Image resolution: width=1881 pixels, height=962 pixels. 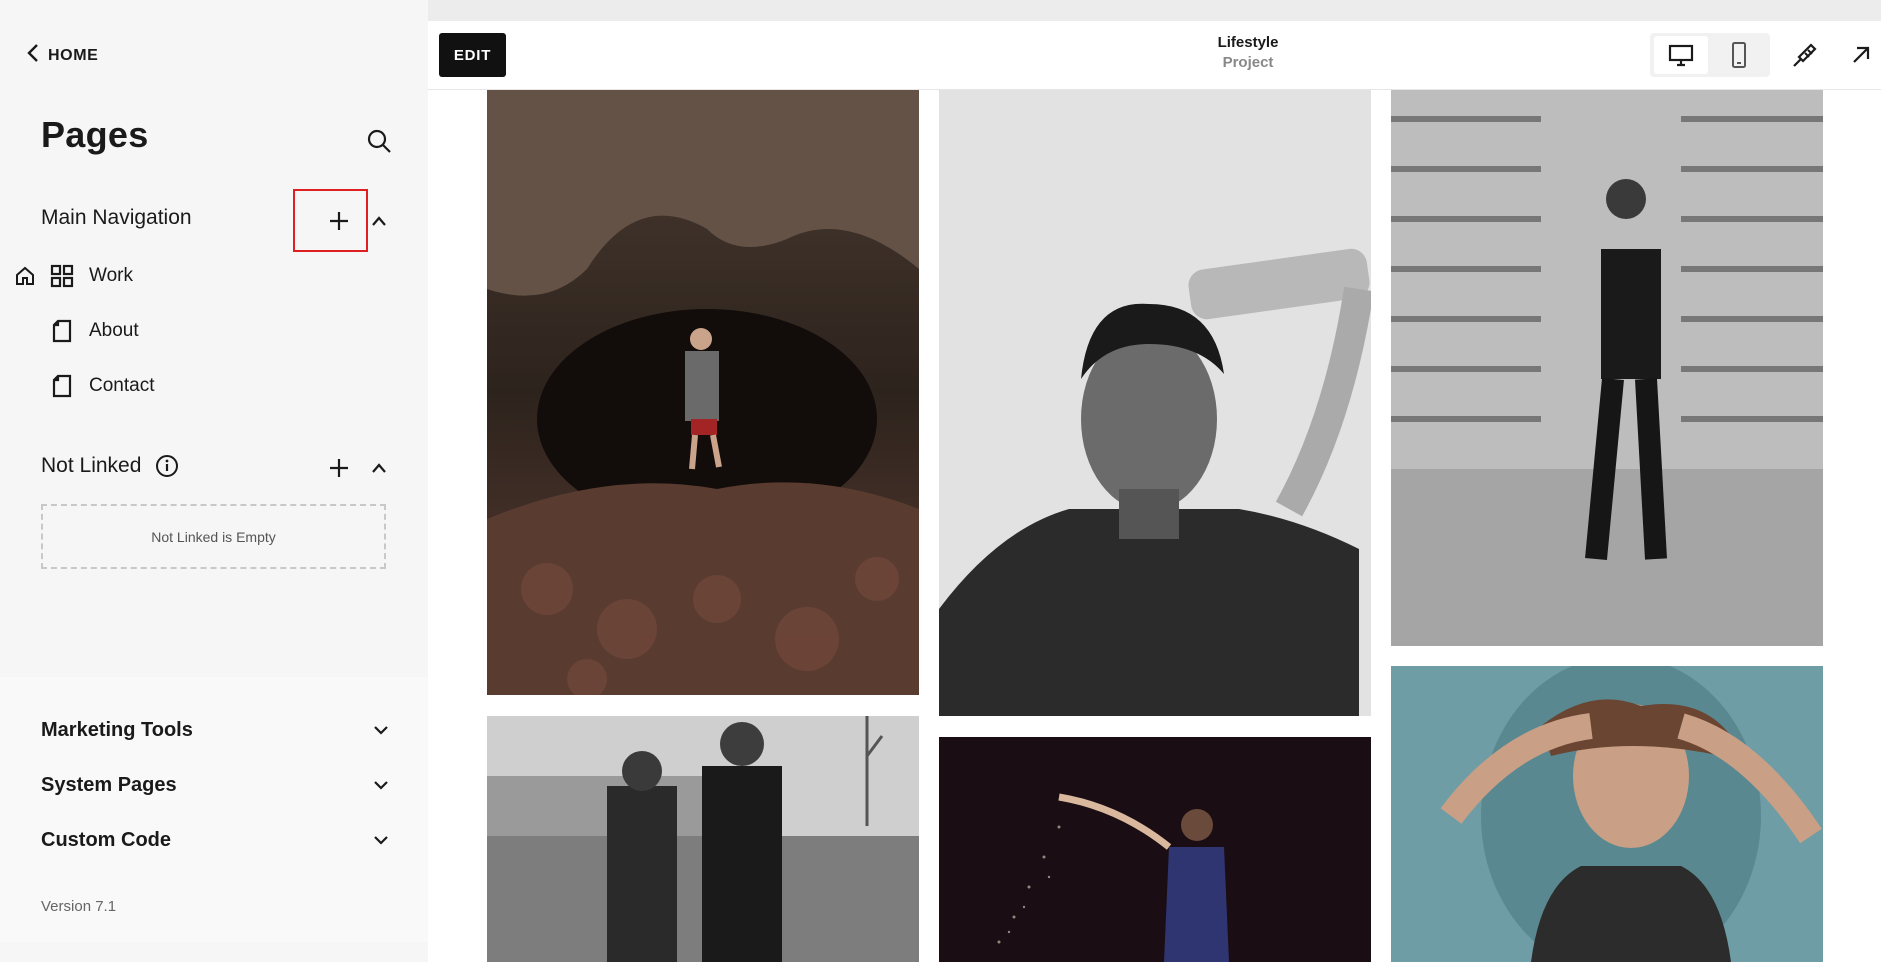 What do you see at coordinates (1710, 55) in the screenshot?
I see `device-toggle` at bounding box center [1710, 55].